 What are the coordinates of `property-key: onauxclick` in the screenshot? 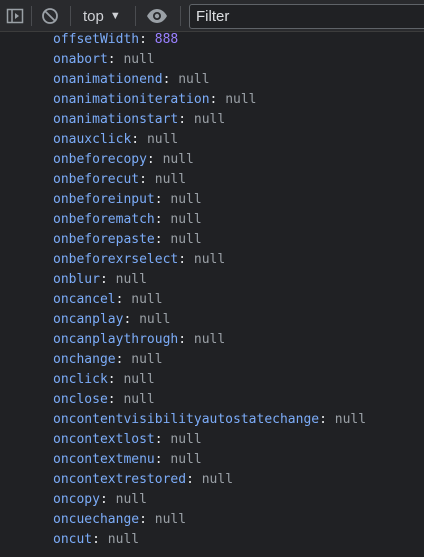 It's located at (92, 139).